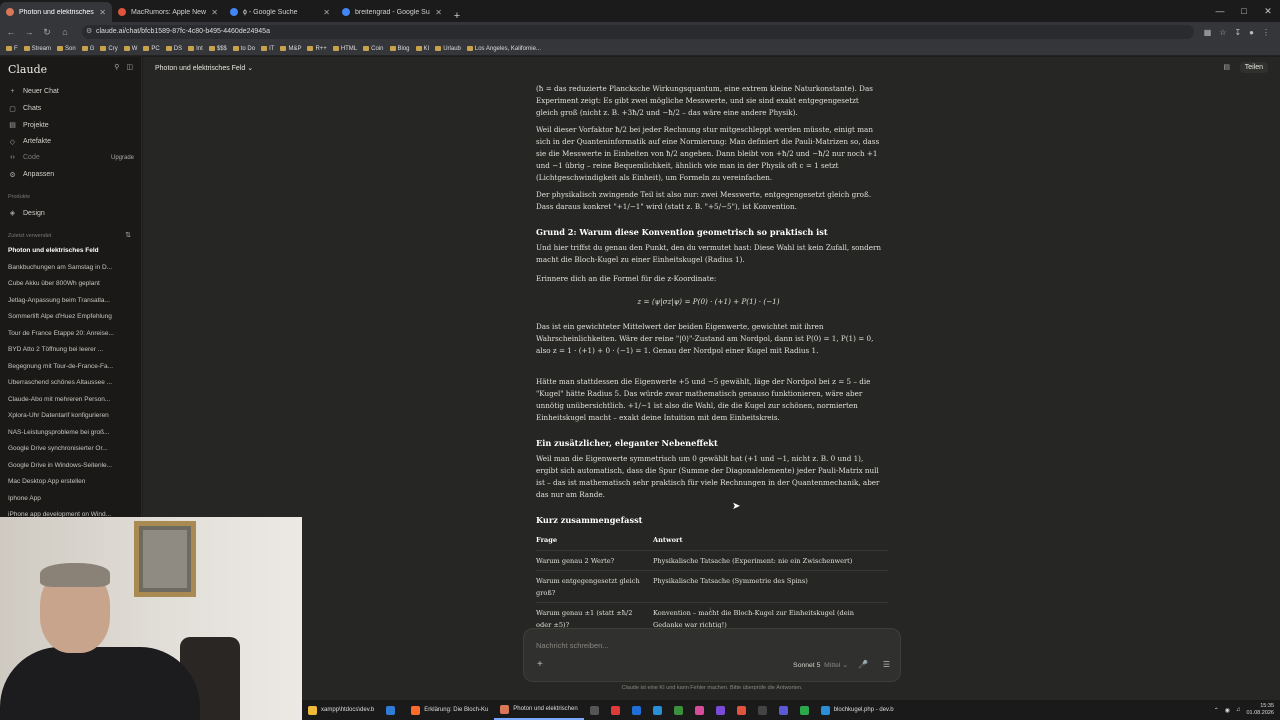  Describe the element at coordinates (71, 213) in the screenshot. I see `sidebar-item-design: ◈ Design` at that location.